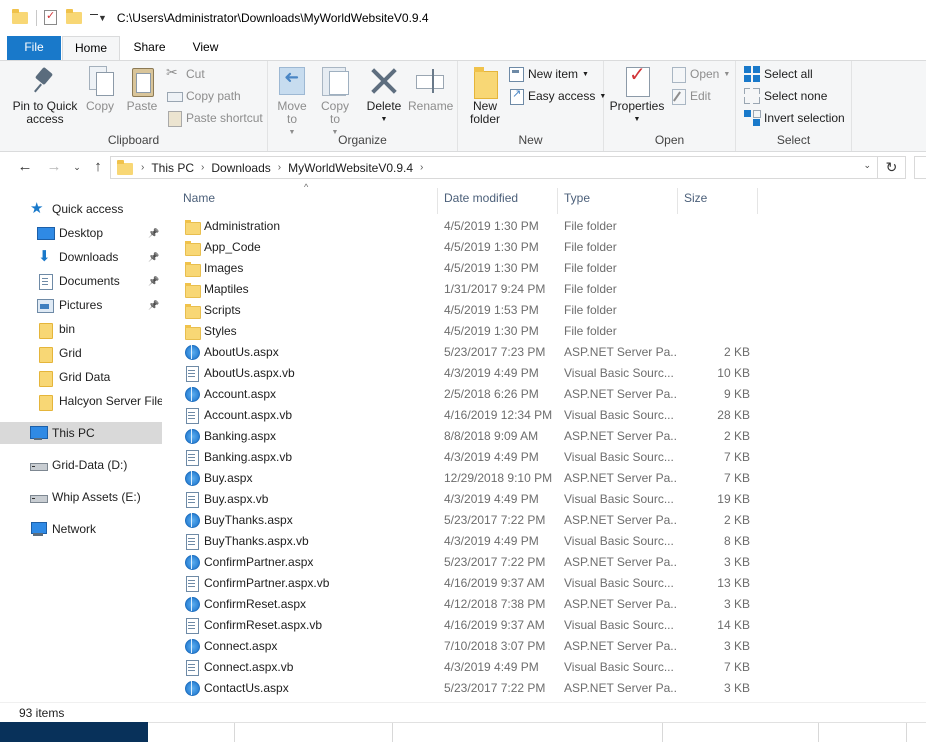 The width and height of the screenshot is (926, 742). Describe the element at coordinates (350, 168) in the screenshot. I see `breadcrumb-current-folder: MyWorldWebsiteV0.9.4` at that location.